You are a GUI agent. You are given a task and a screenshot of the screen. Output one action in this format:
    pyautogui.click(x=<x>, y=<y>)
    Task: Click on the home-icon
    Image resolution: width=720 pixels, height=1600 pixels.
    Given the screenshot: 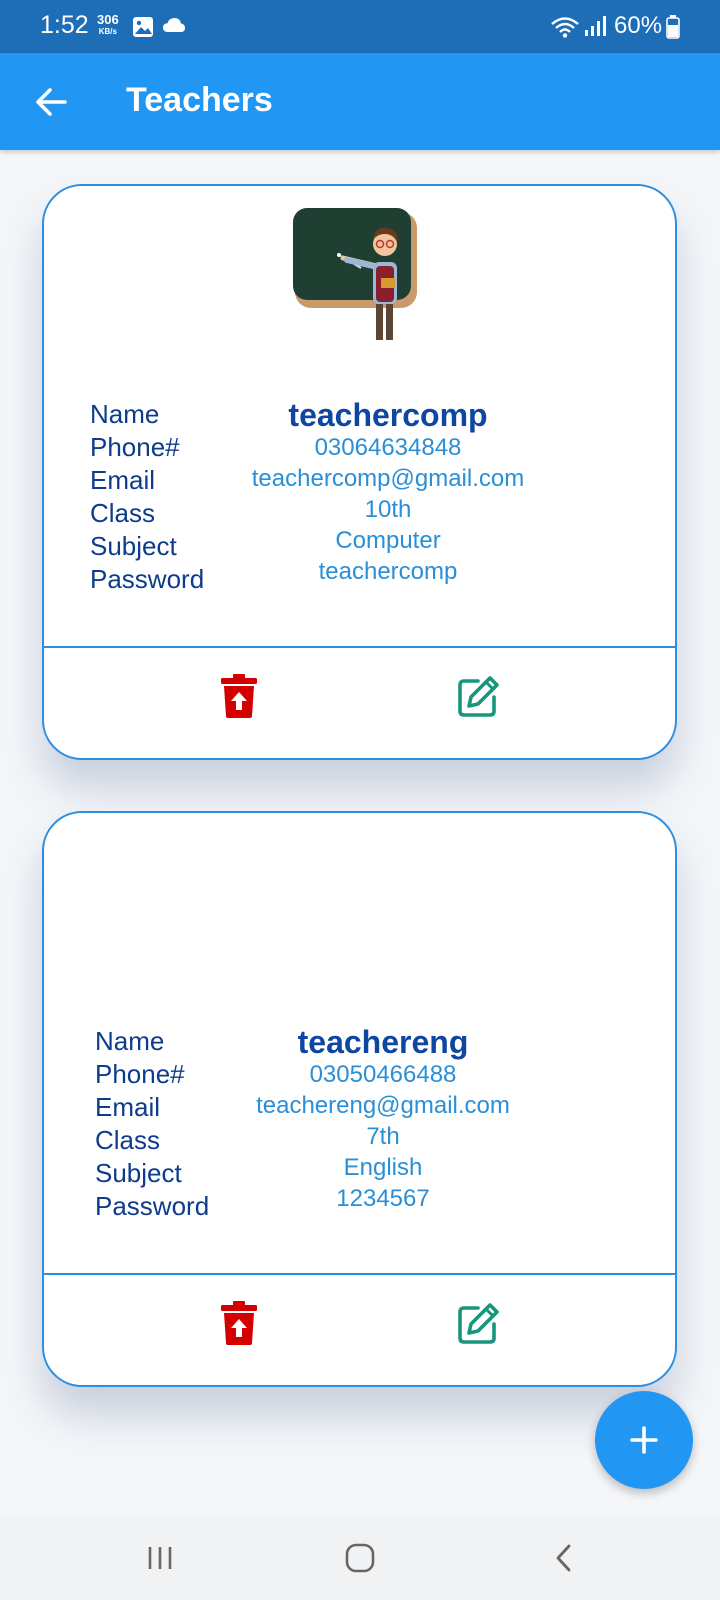 What is the action you would take?
    pyautogui.click(x=360, y=1558)
    